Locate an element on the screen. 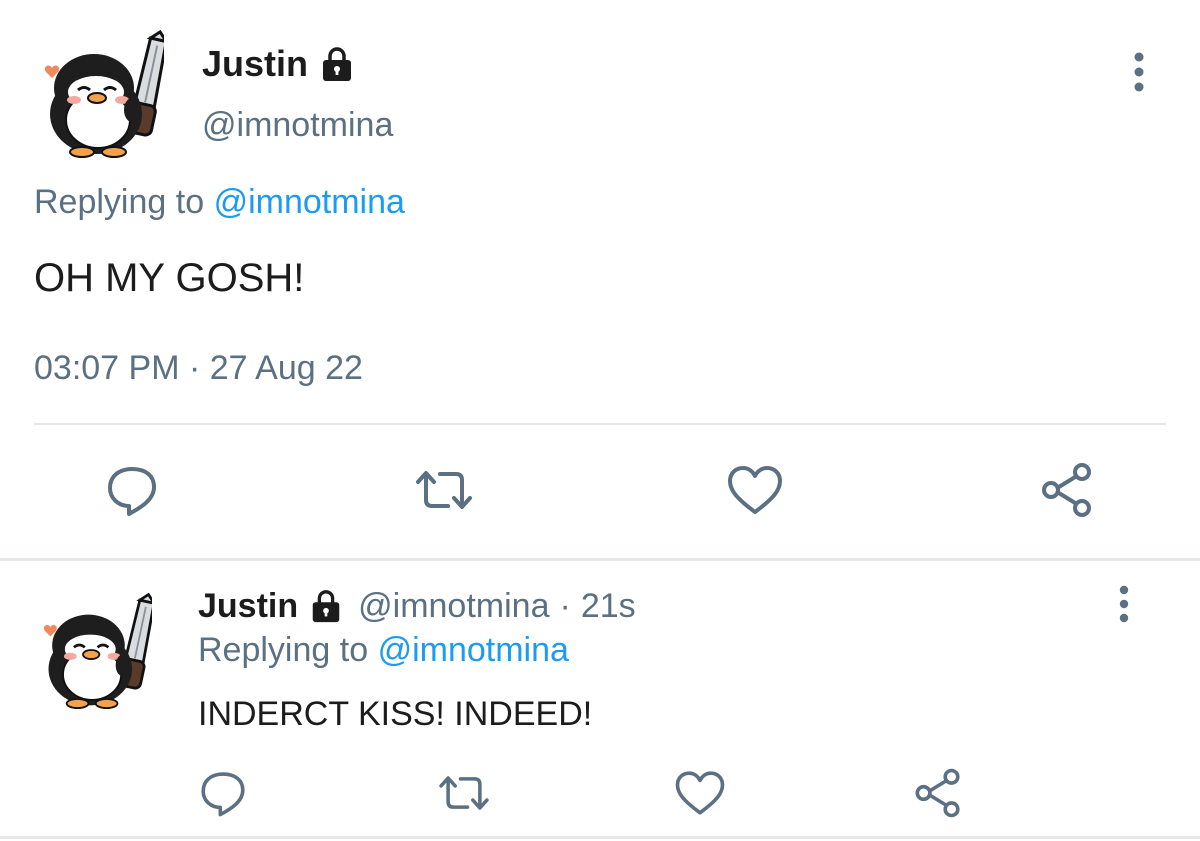 This screenshot has width=1200, height=841. reply-header: Justin @imnotmina · 21s is located at coordinates (417, 606).